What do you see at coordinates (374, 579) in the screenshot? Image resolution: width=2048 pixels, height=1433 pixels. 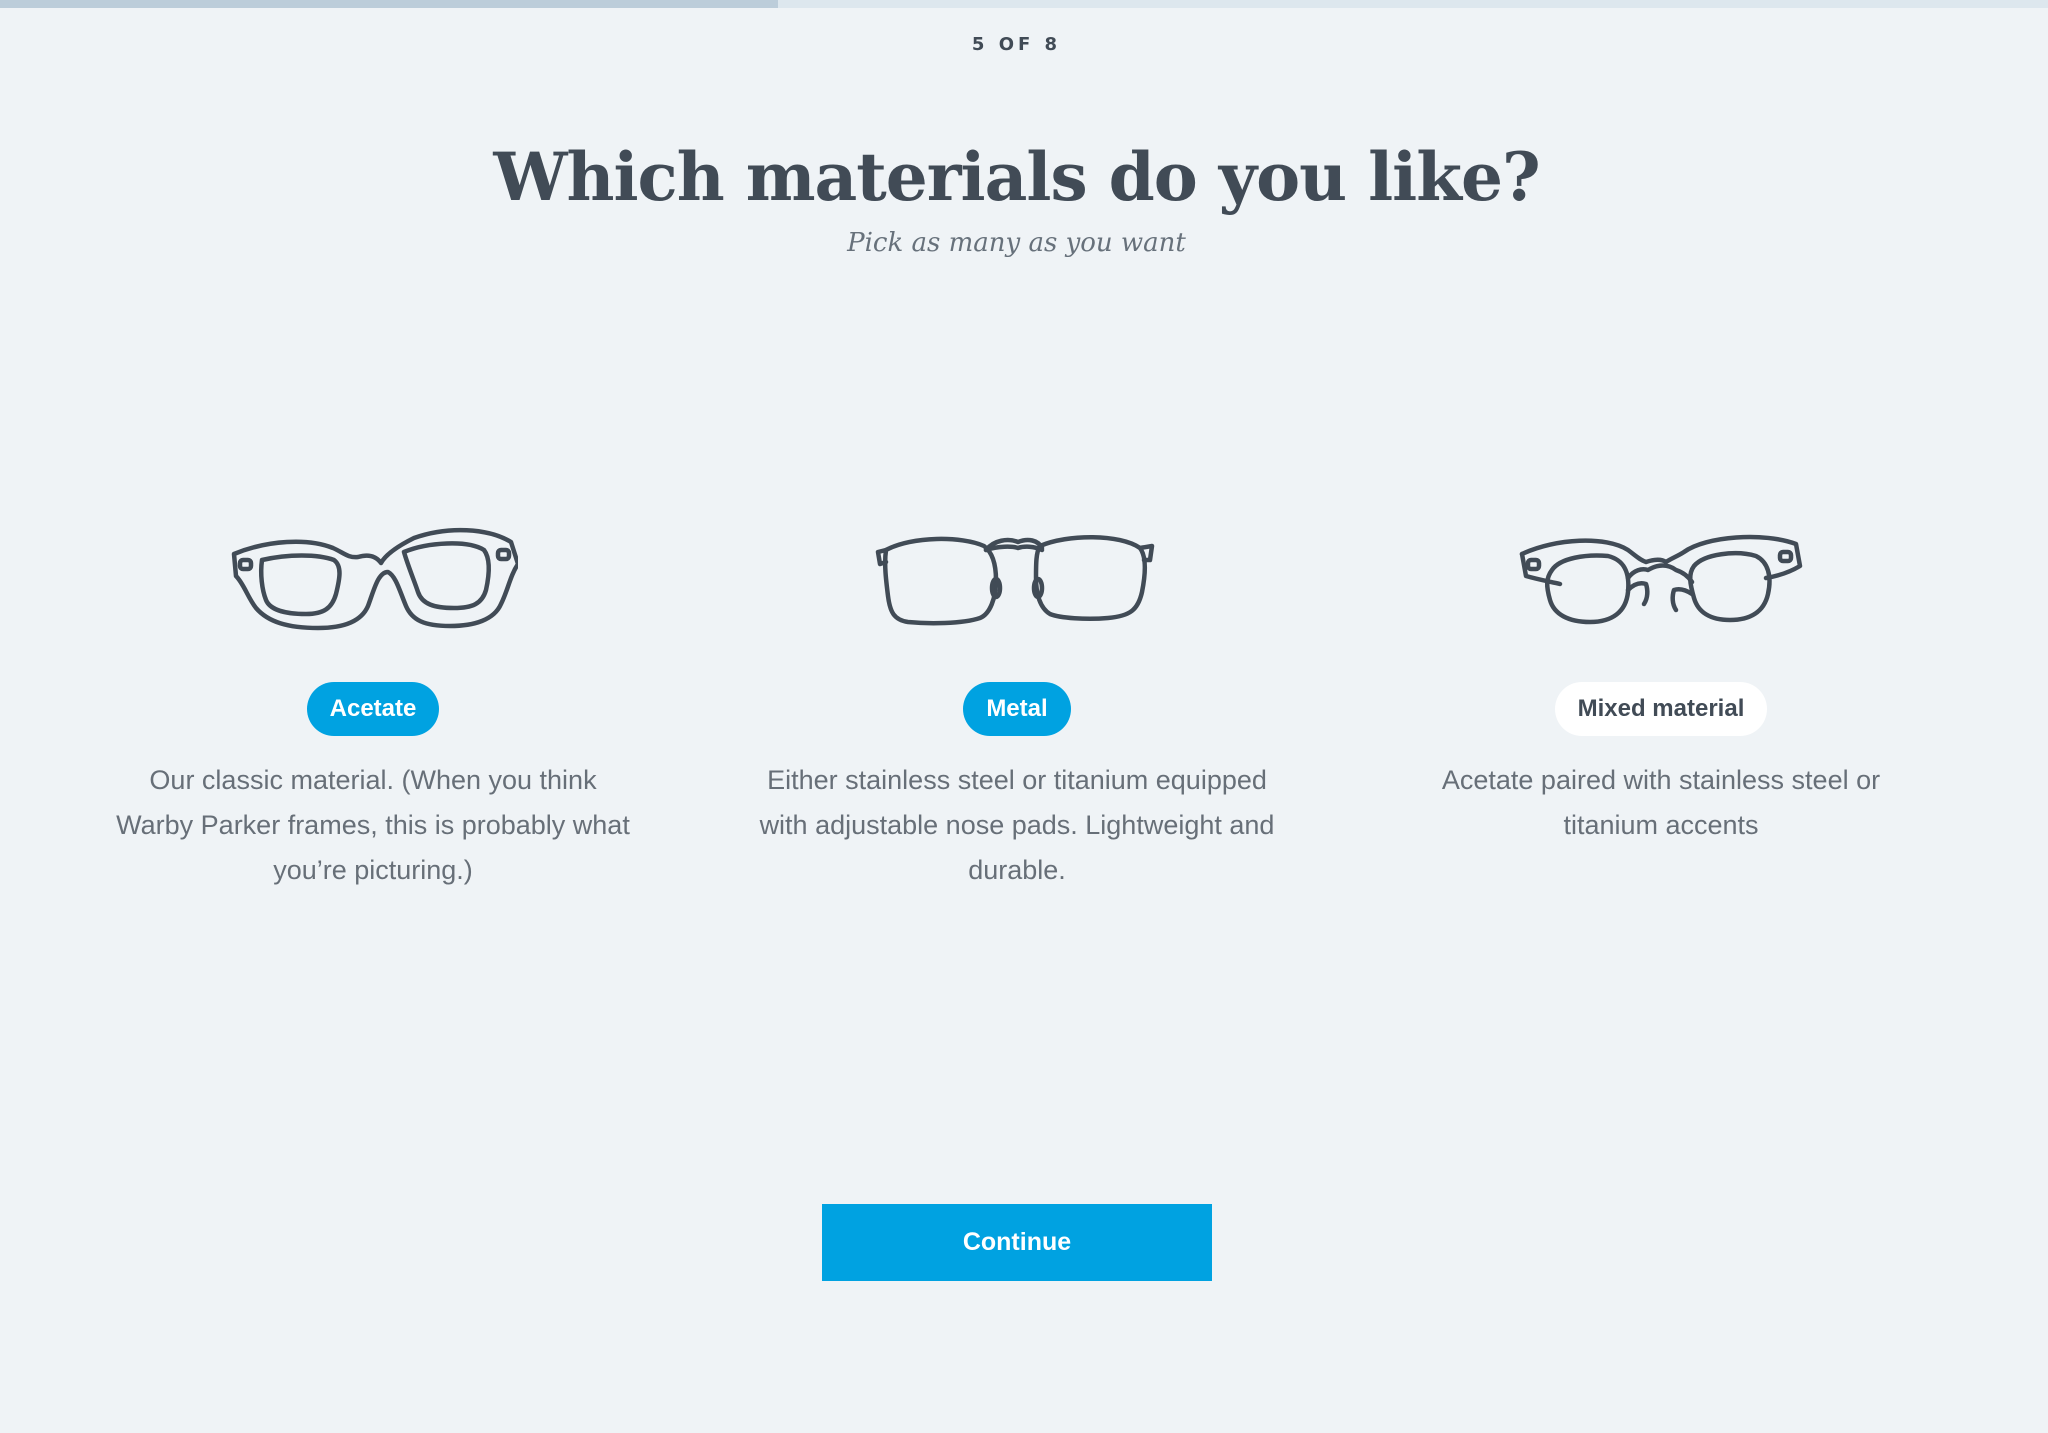 I see `acetate-glasses-icon` at bounding box center [374, 579].